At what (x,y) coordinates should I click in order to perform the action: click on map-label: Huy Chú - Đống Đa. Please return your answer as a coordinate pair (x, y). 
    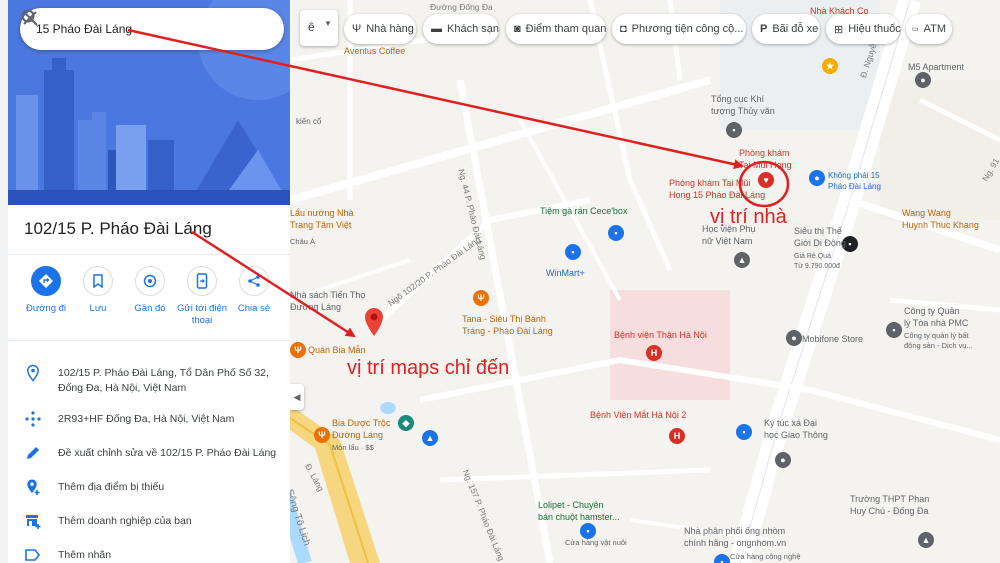
    Looking at the image, I should click on (889, 511).